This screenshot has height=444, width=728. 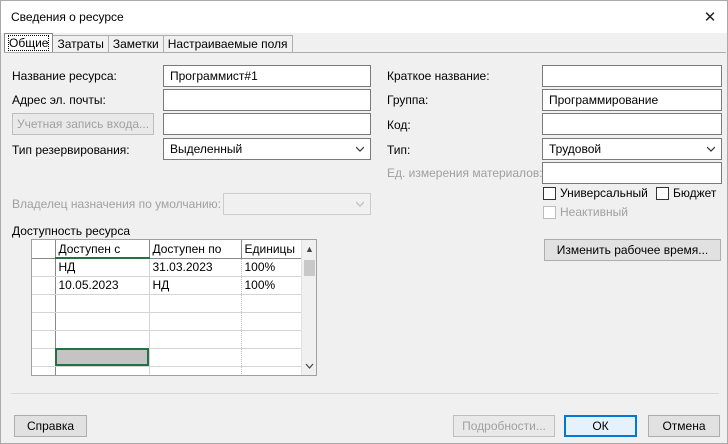 I want to click on scroll-up-icon: ▲, so click(x=309, y=249).